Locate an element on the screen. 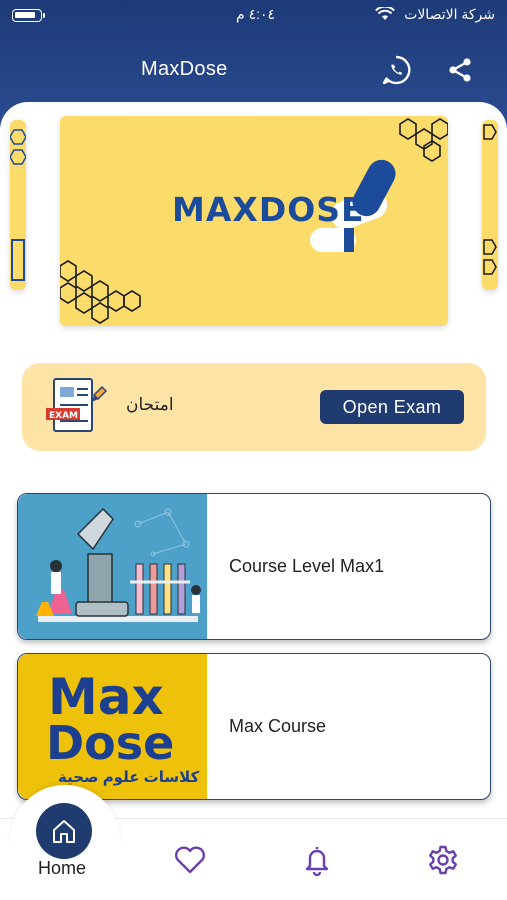 Image resolution: width=507 pixels, height=900 pixels. banner-slide-next is located at coordinates (490, 205).